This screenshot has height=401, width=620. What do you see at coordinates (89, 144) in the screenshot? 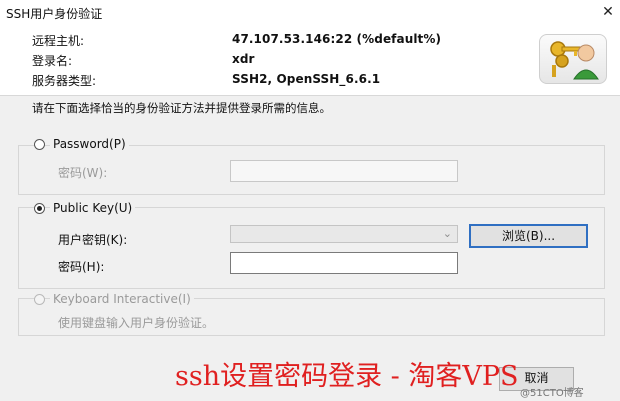
I see `password-radio-label: Password(P)` at bounding box center [89, 144].